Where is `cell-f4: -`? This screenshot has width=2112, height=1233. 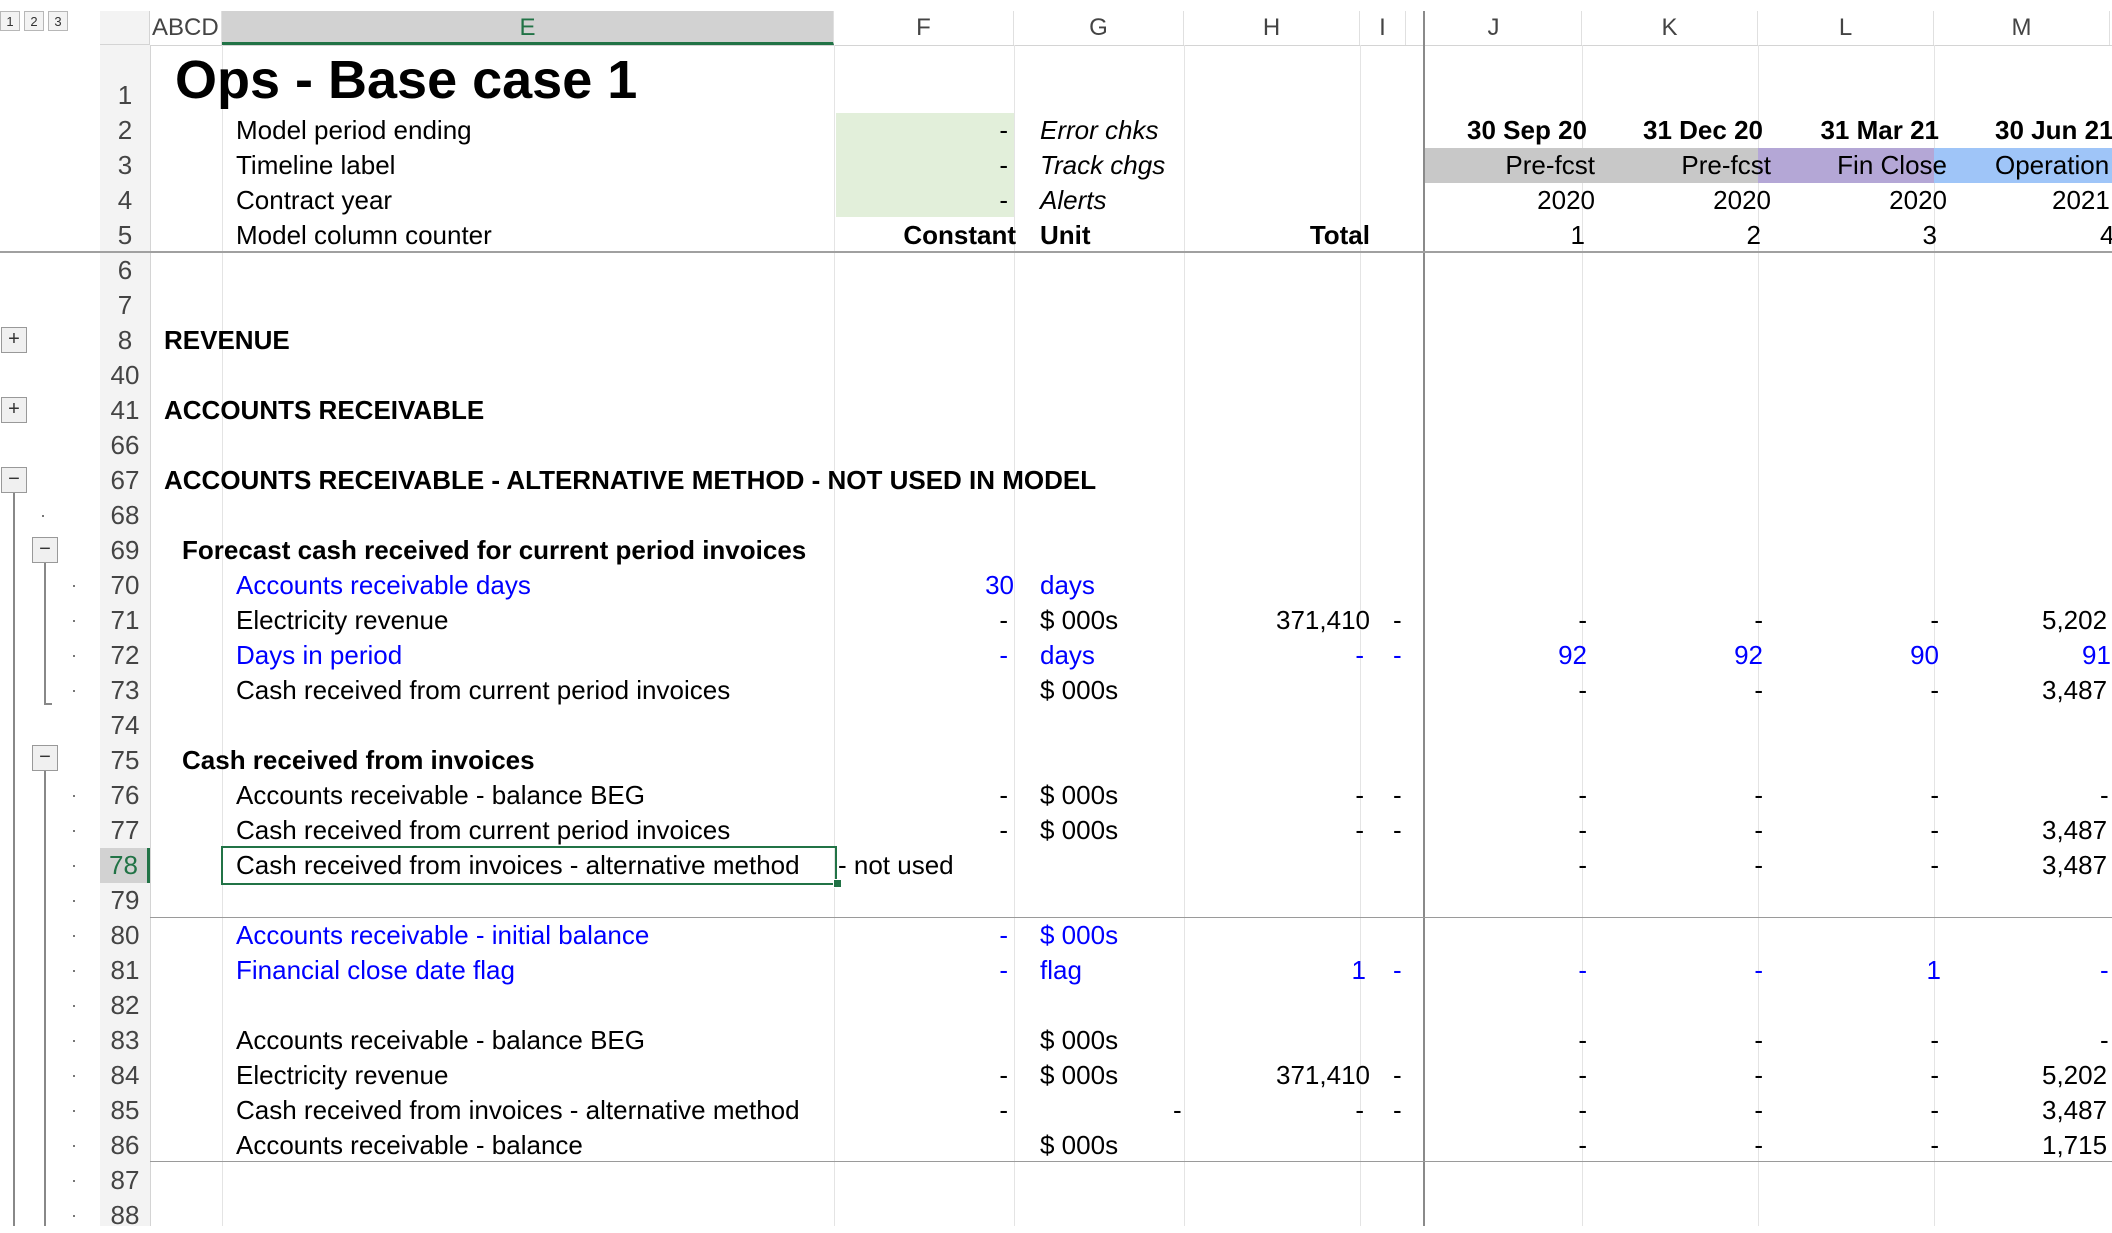 cell-f4: - is located at coordinates (922, 200).